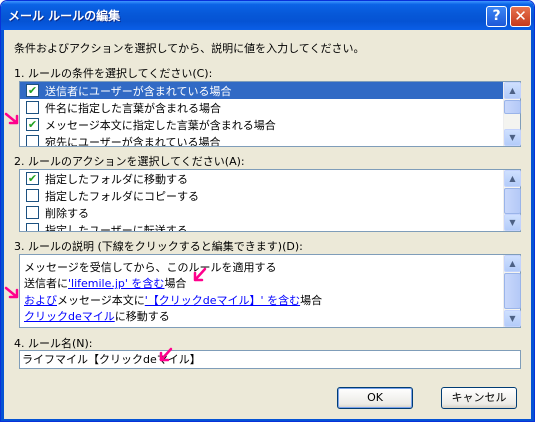 The width and height of the screenshot is (535, 422). I want to click on close-button: ✕, so click(520, 16).